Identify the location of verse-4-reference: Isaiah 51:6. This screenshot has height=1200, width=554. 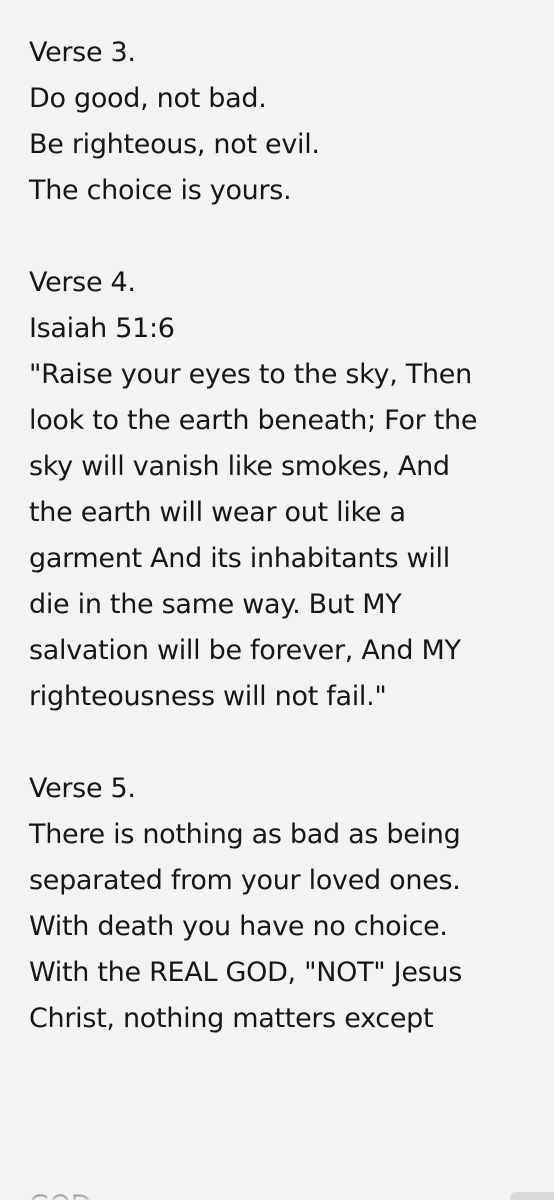
(102, 328).